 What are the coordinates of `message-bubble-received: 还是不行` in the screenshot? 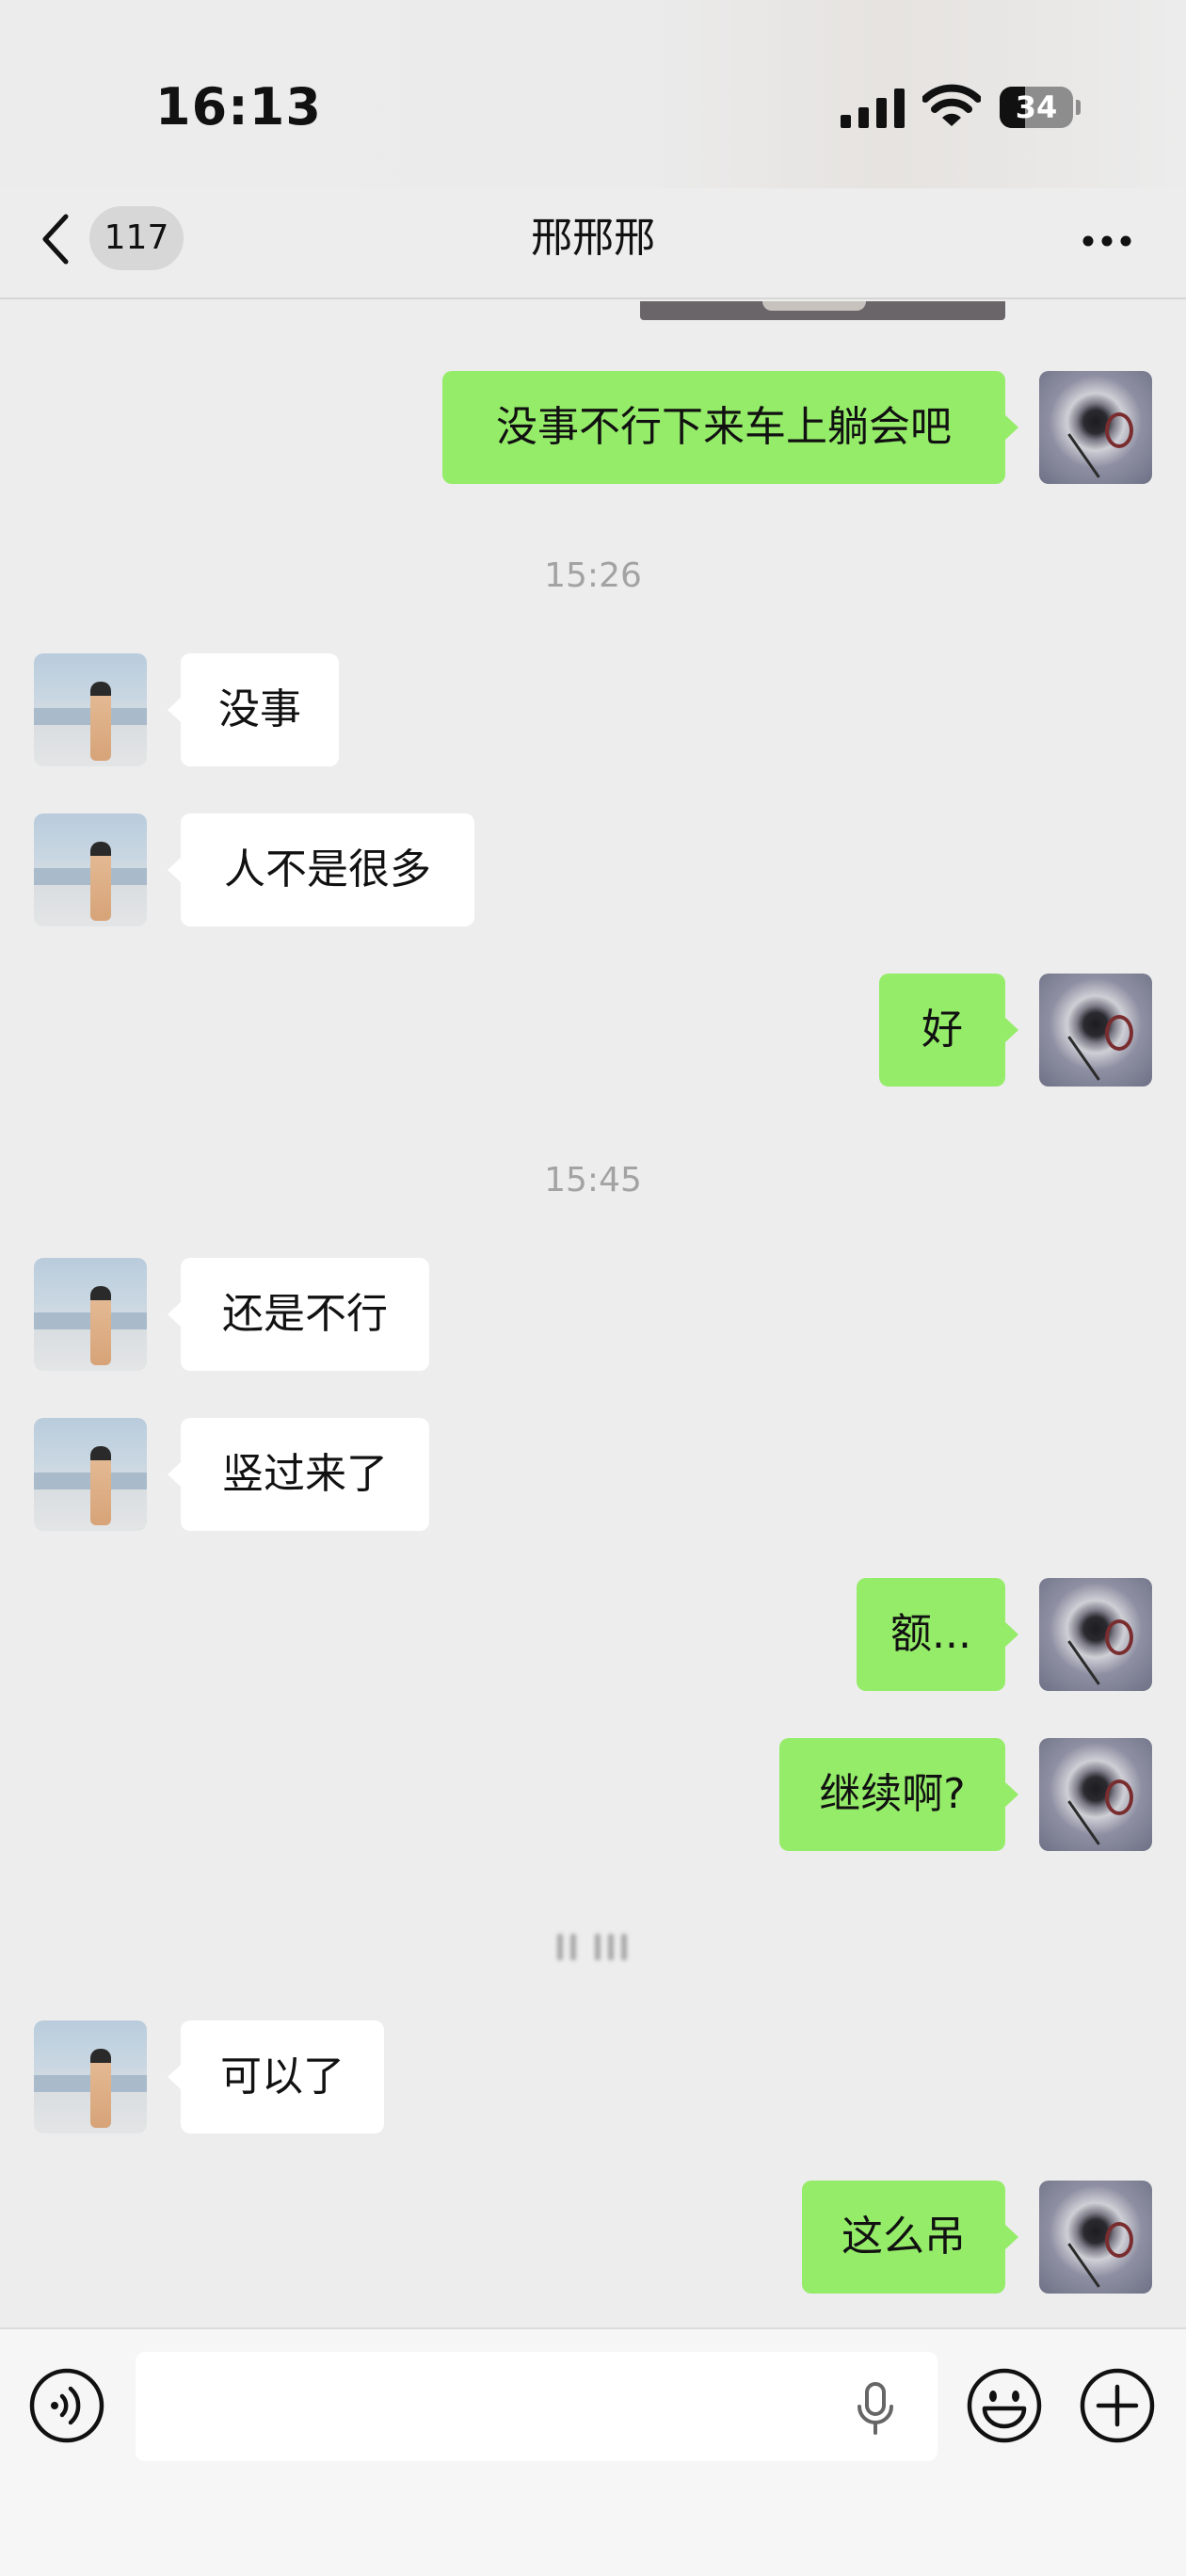 It's located at (298, 1314).